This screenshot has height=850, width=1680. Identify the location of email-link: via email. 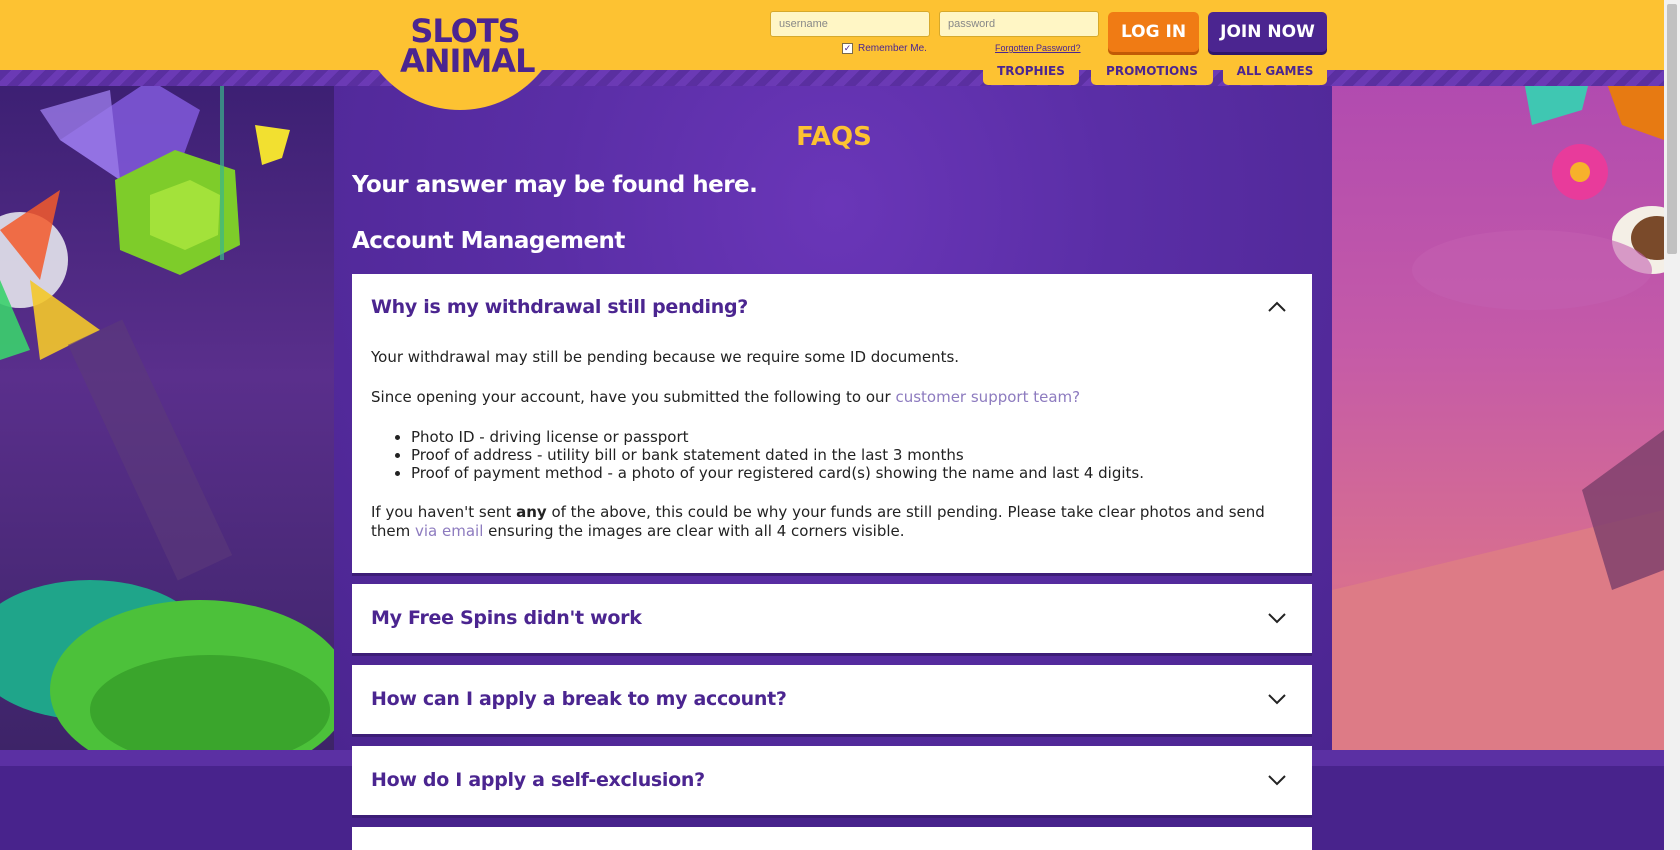
(449, 531).